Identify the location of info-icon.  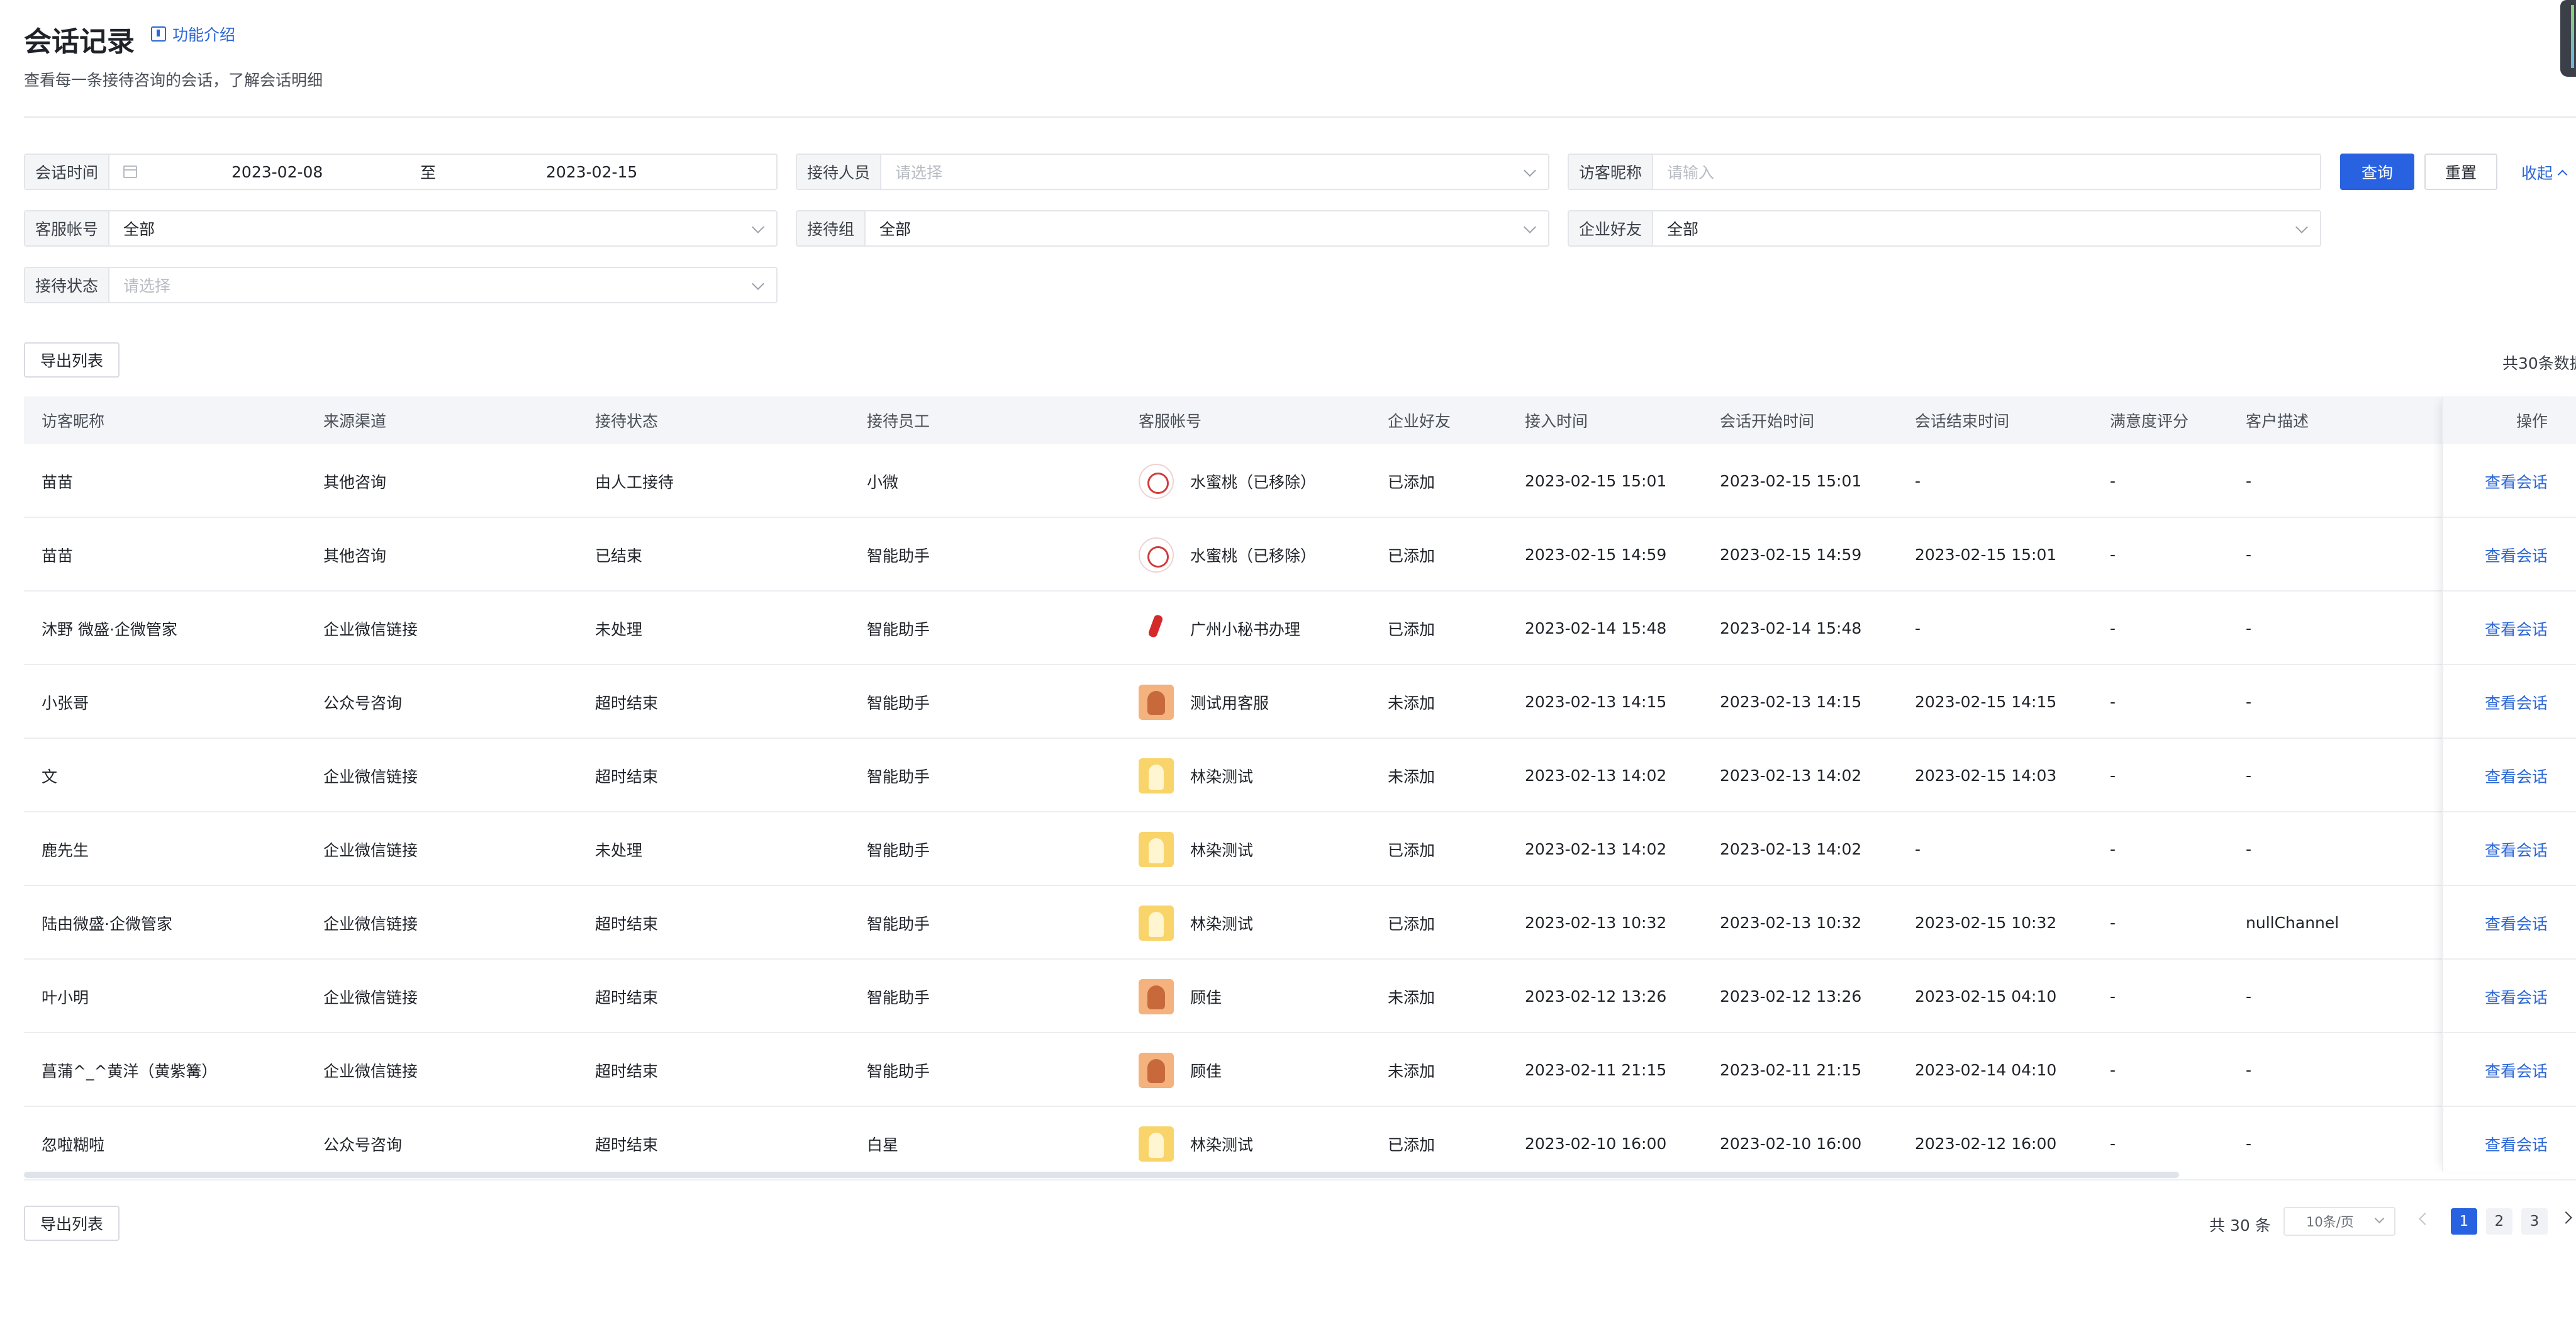
(158, 34).